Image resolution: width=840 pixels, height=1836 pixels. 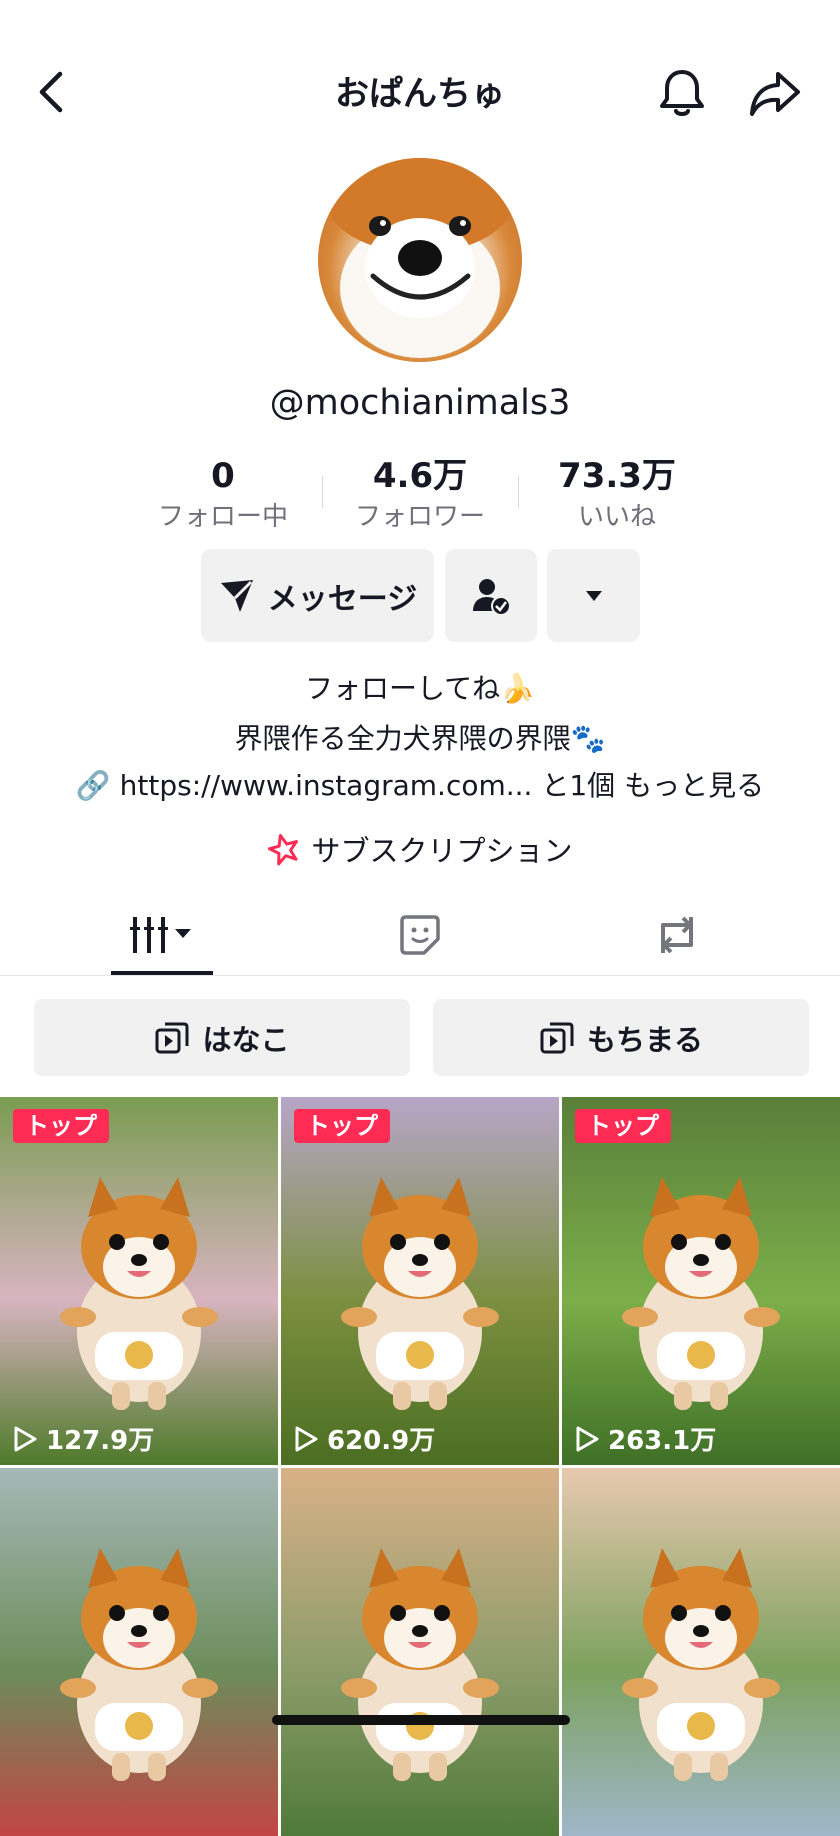 I want to click on home-indicator, so click(x=421, y=1720).